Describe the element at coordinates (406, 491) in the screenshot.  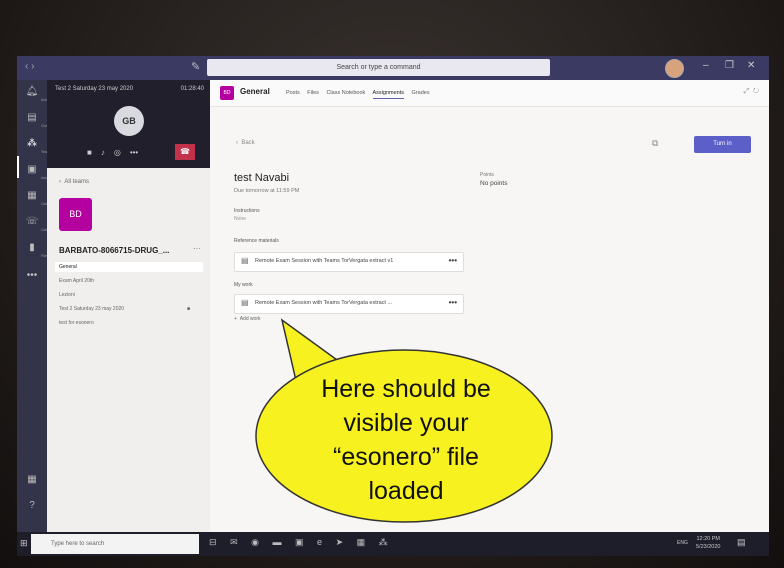
I see `callout-line: loaded` at that location.